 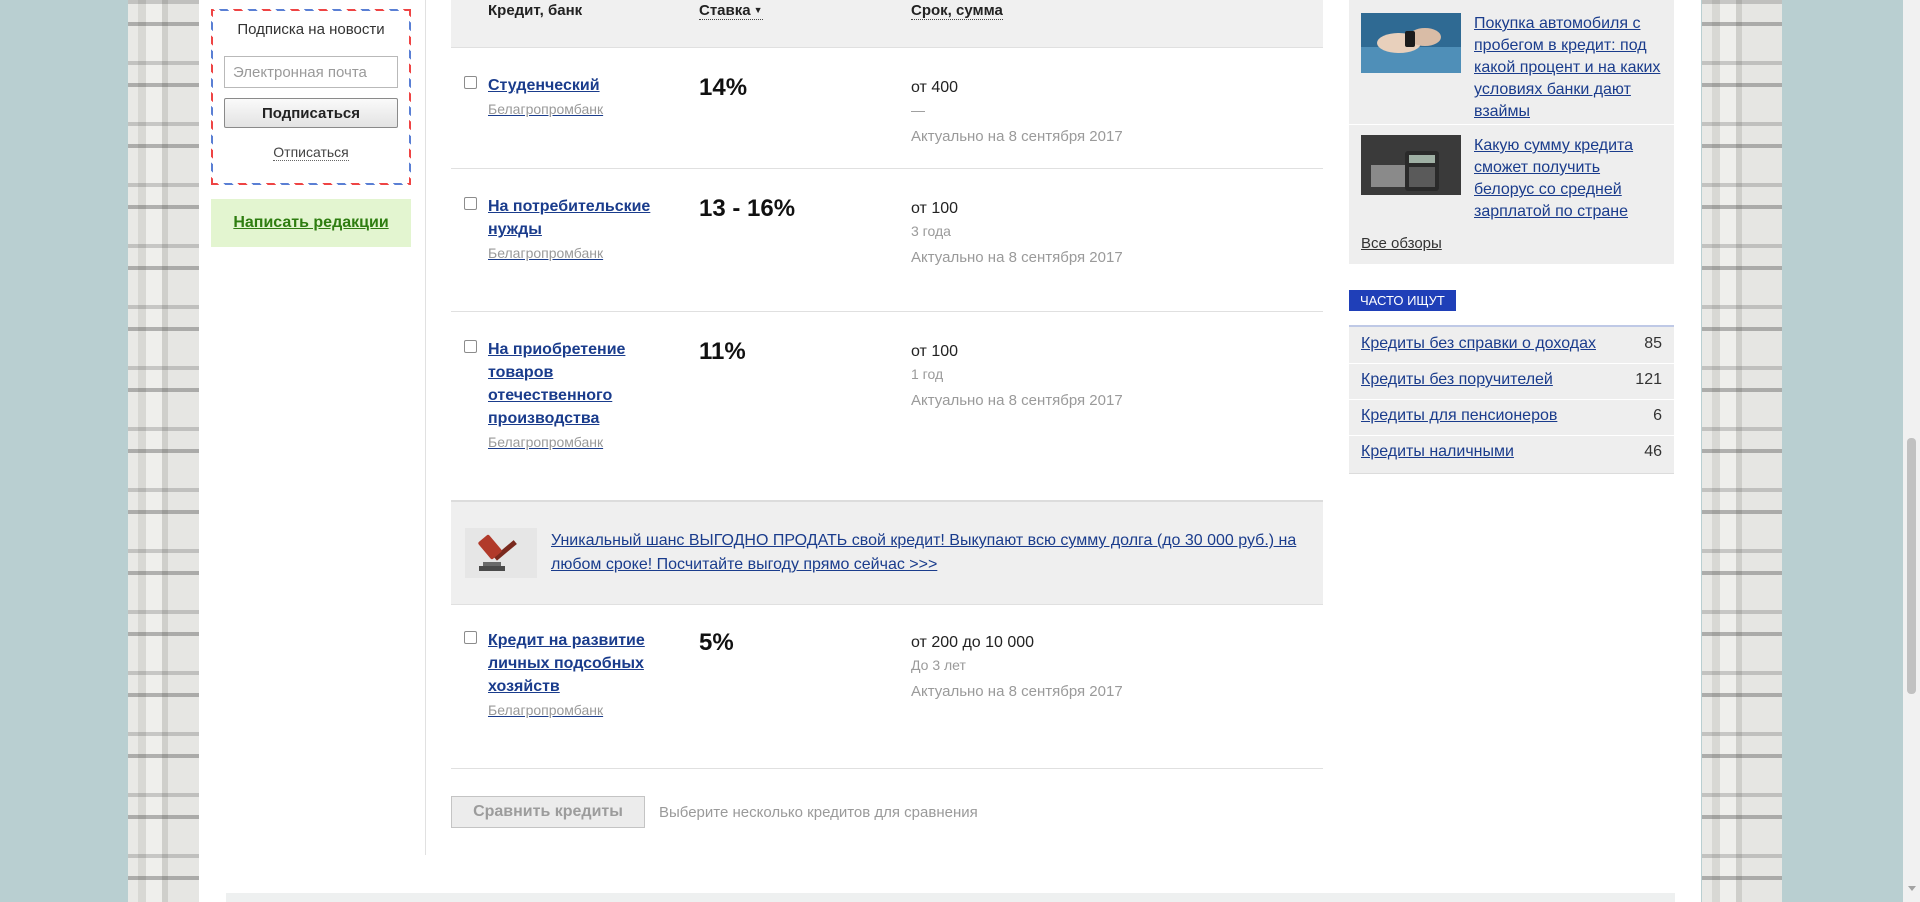 I want to click on list-item: Кредиты без поручителей 121, so click(x=1511, y=381).